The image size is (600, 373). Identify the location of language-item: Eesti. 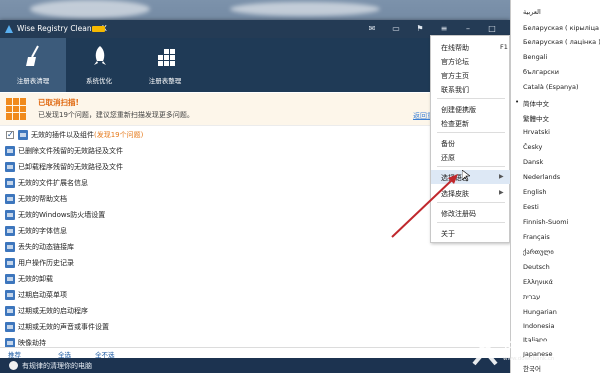
(531, 207).